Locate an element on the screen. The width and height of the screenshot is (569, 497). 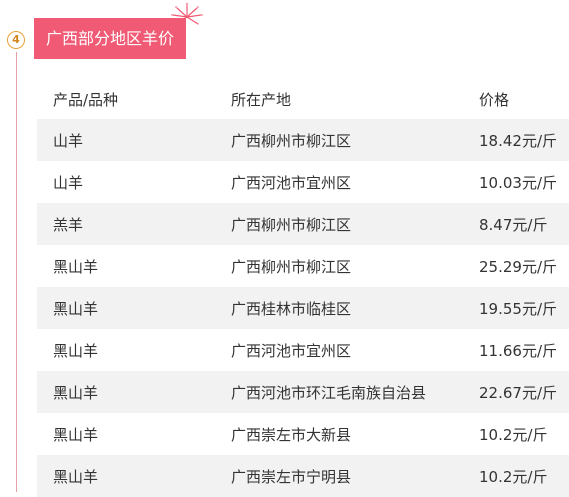
cell-price: 19.55元/斤 is located at coordinates (524, 308).